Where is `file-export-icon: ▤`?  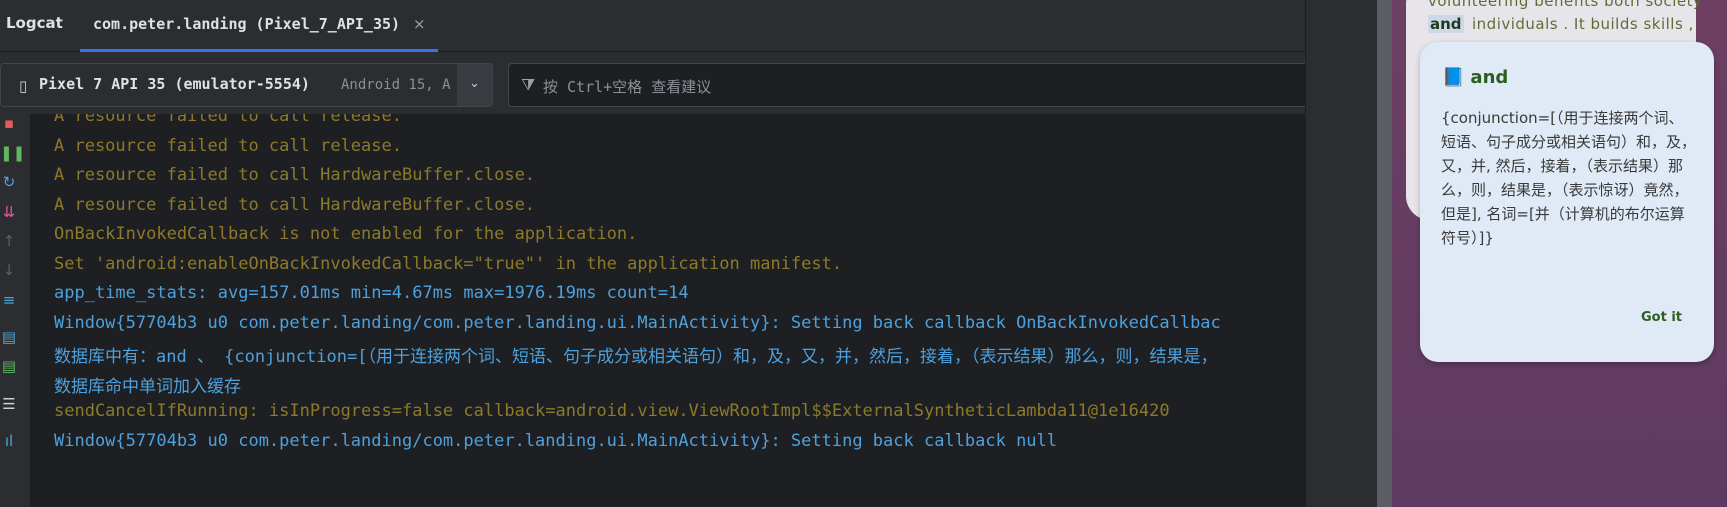 file-export-icon: ▤ is located at coordinates (9, 366).